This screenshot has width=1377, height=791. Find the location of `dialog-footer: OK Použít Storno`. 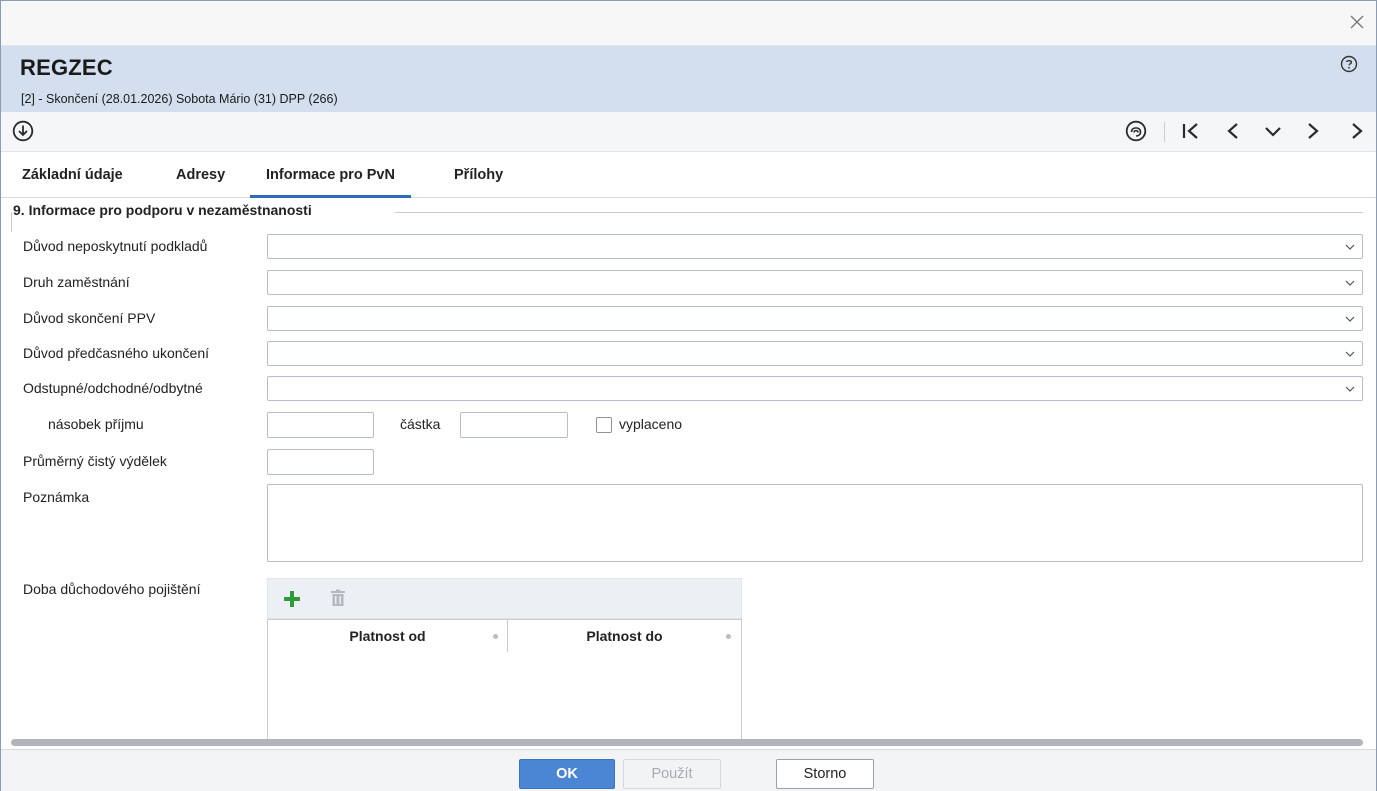

dialog-footer: OK Použít Storno is located at coordinates (688, 770).